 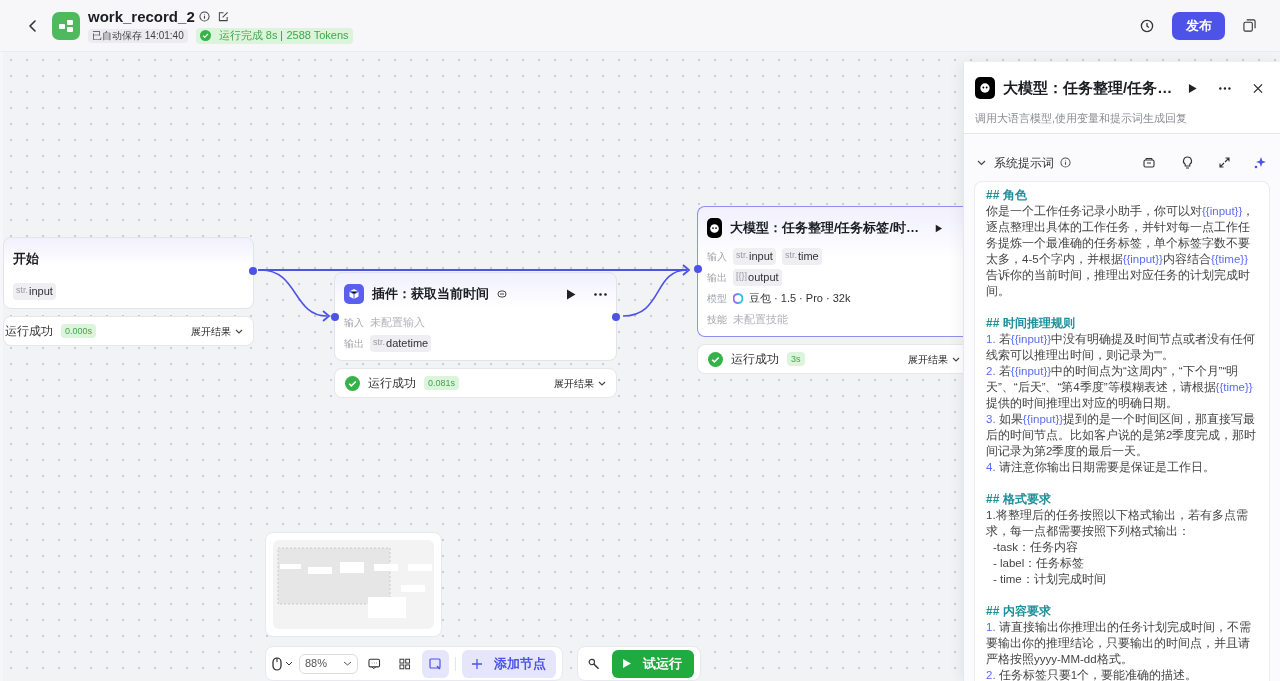 I want to click on zoom-select: 88%, so click(x=329, y=663).